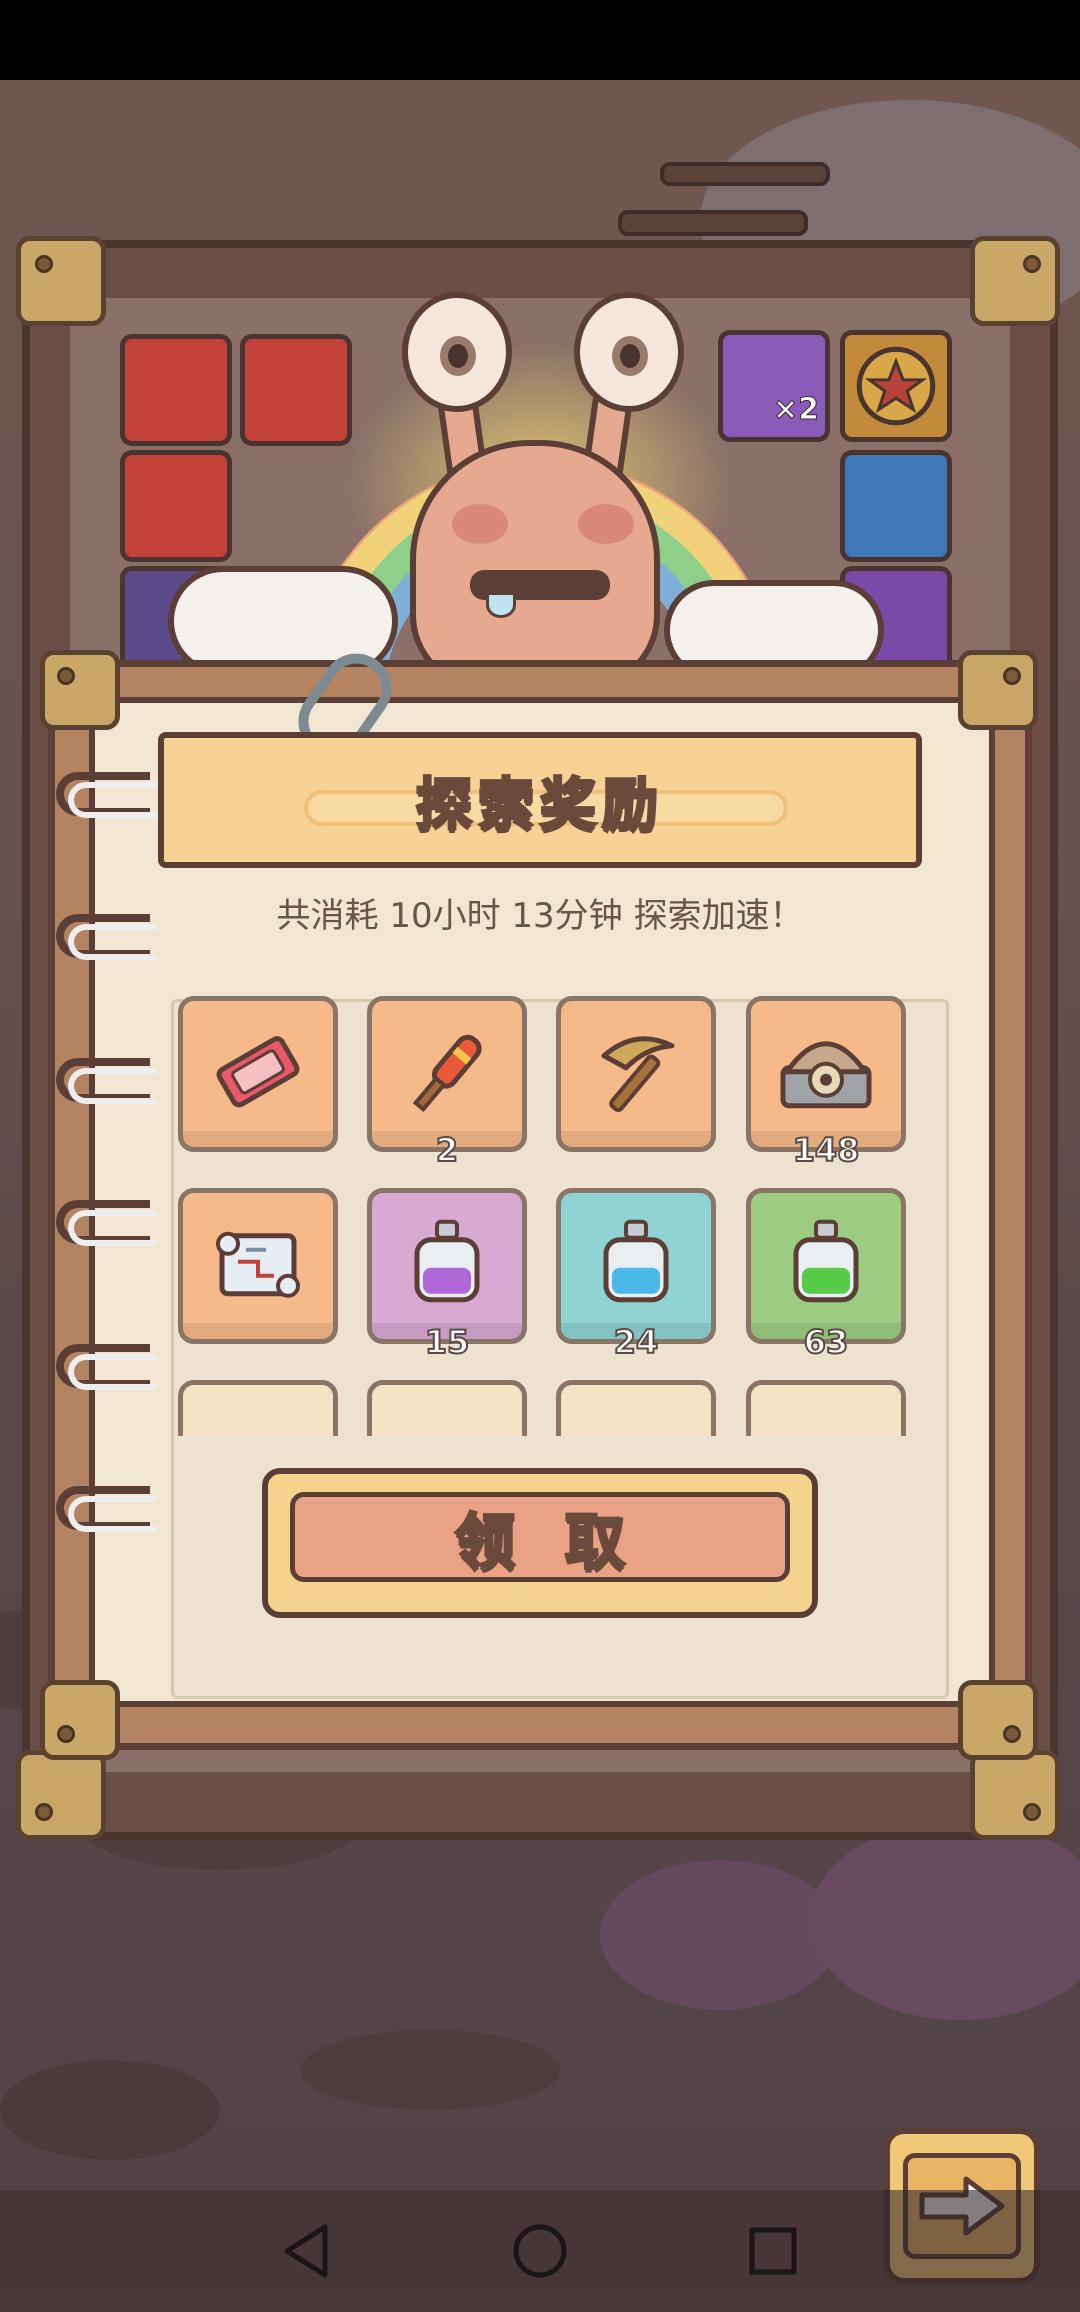  Describe the element at coordinates (564, 1542) in the screenshot. I see `claim-label: 领取` at that location.